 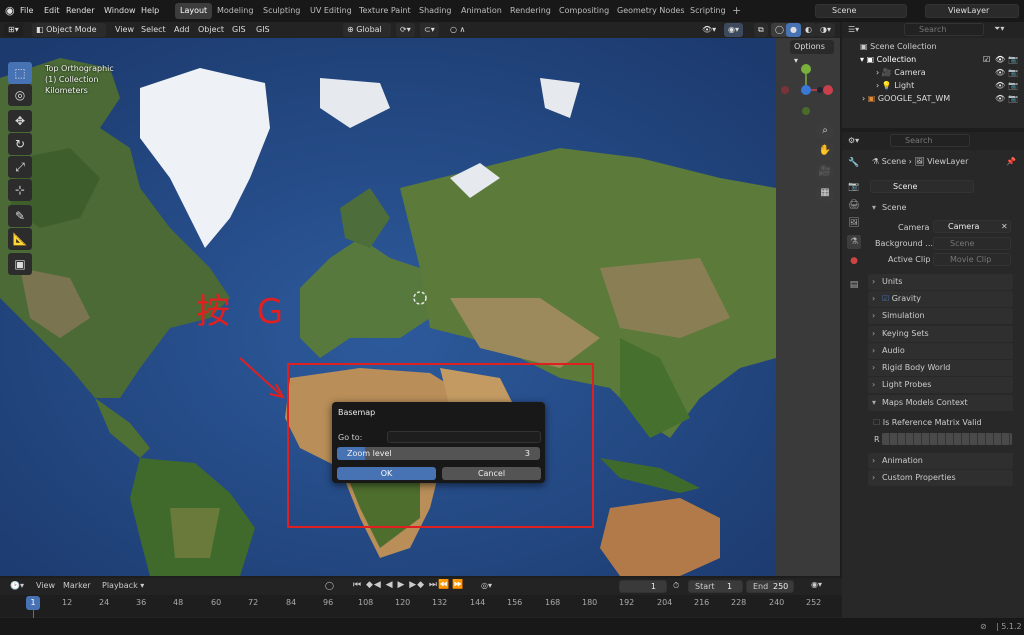 I want to click on select-box-tool-icon: ⬚, so click(x=20, y=73).